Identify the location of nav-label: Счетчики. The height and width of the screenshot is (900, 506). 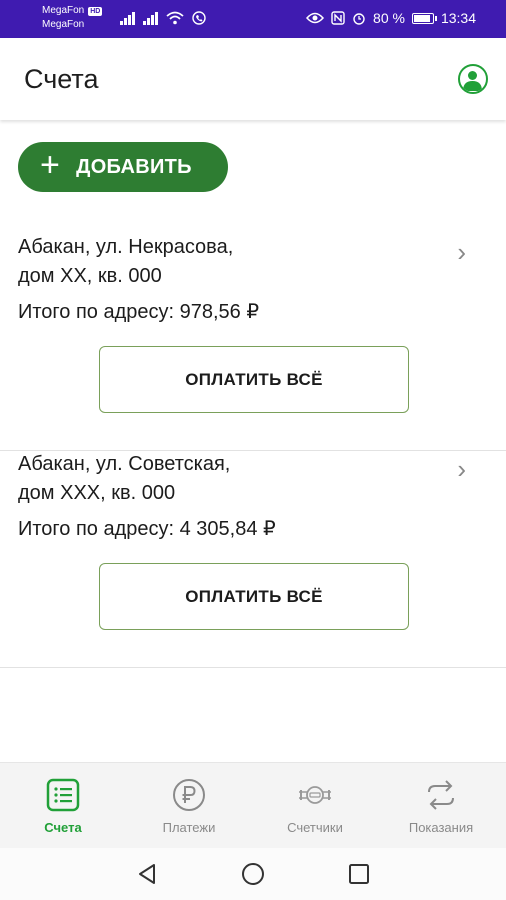
(315, 827).